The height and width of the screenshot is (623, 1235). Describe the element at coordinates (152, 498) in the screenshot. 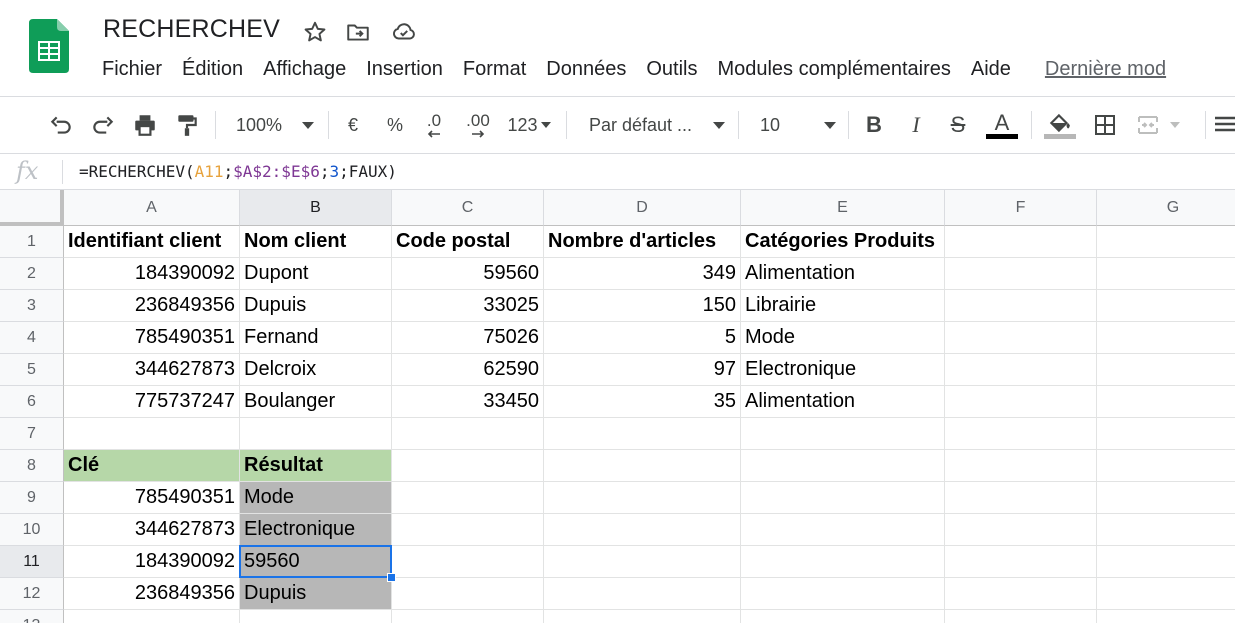

I see `cell-a9: 785490351` at that location.